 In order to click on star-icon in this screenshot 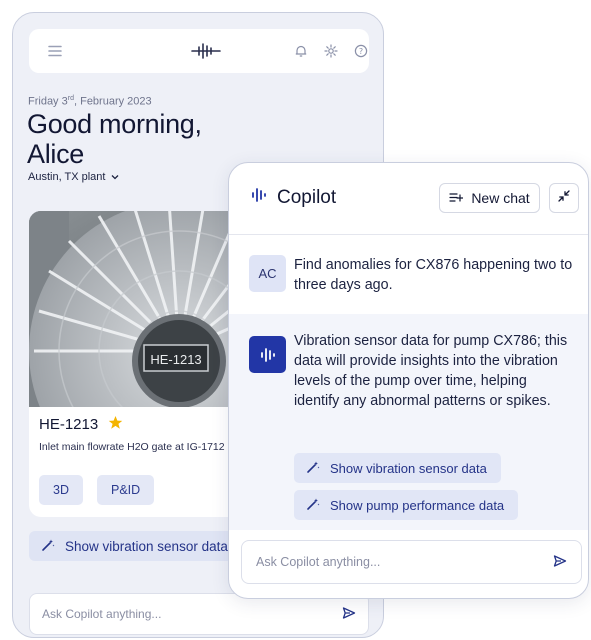, I will do `click(115, 424)`.